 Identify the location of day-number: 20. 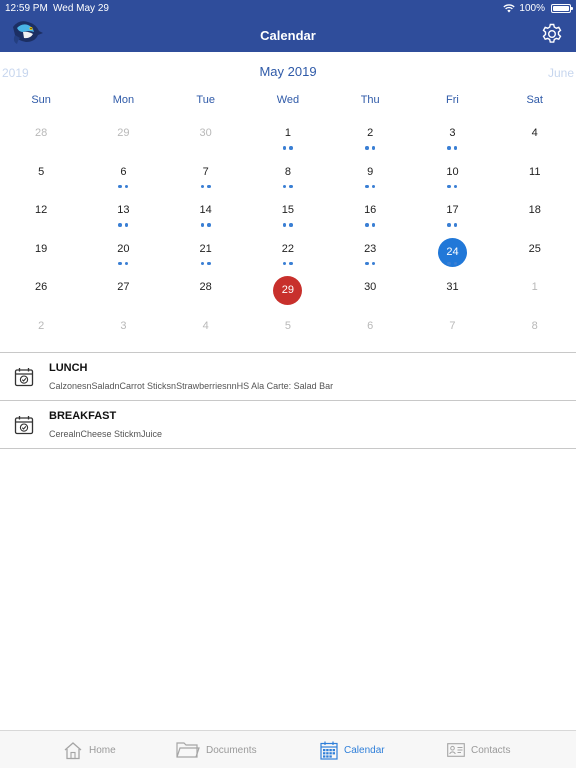
(123, 248).